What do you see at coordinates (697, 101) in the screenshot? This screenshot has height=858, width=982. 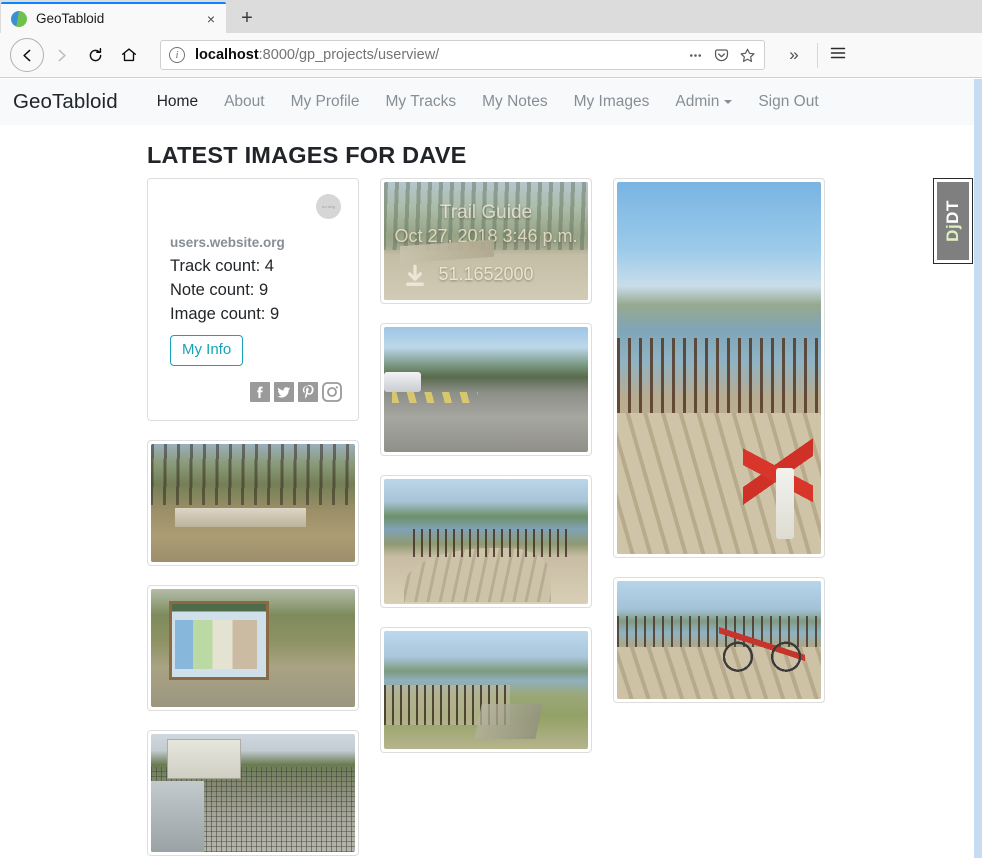 I see `nav-item-admin-label: Admin` at bounding box center [697, 101].